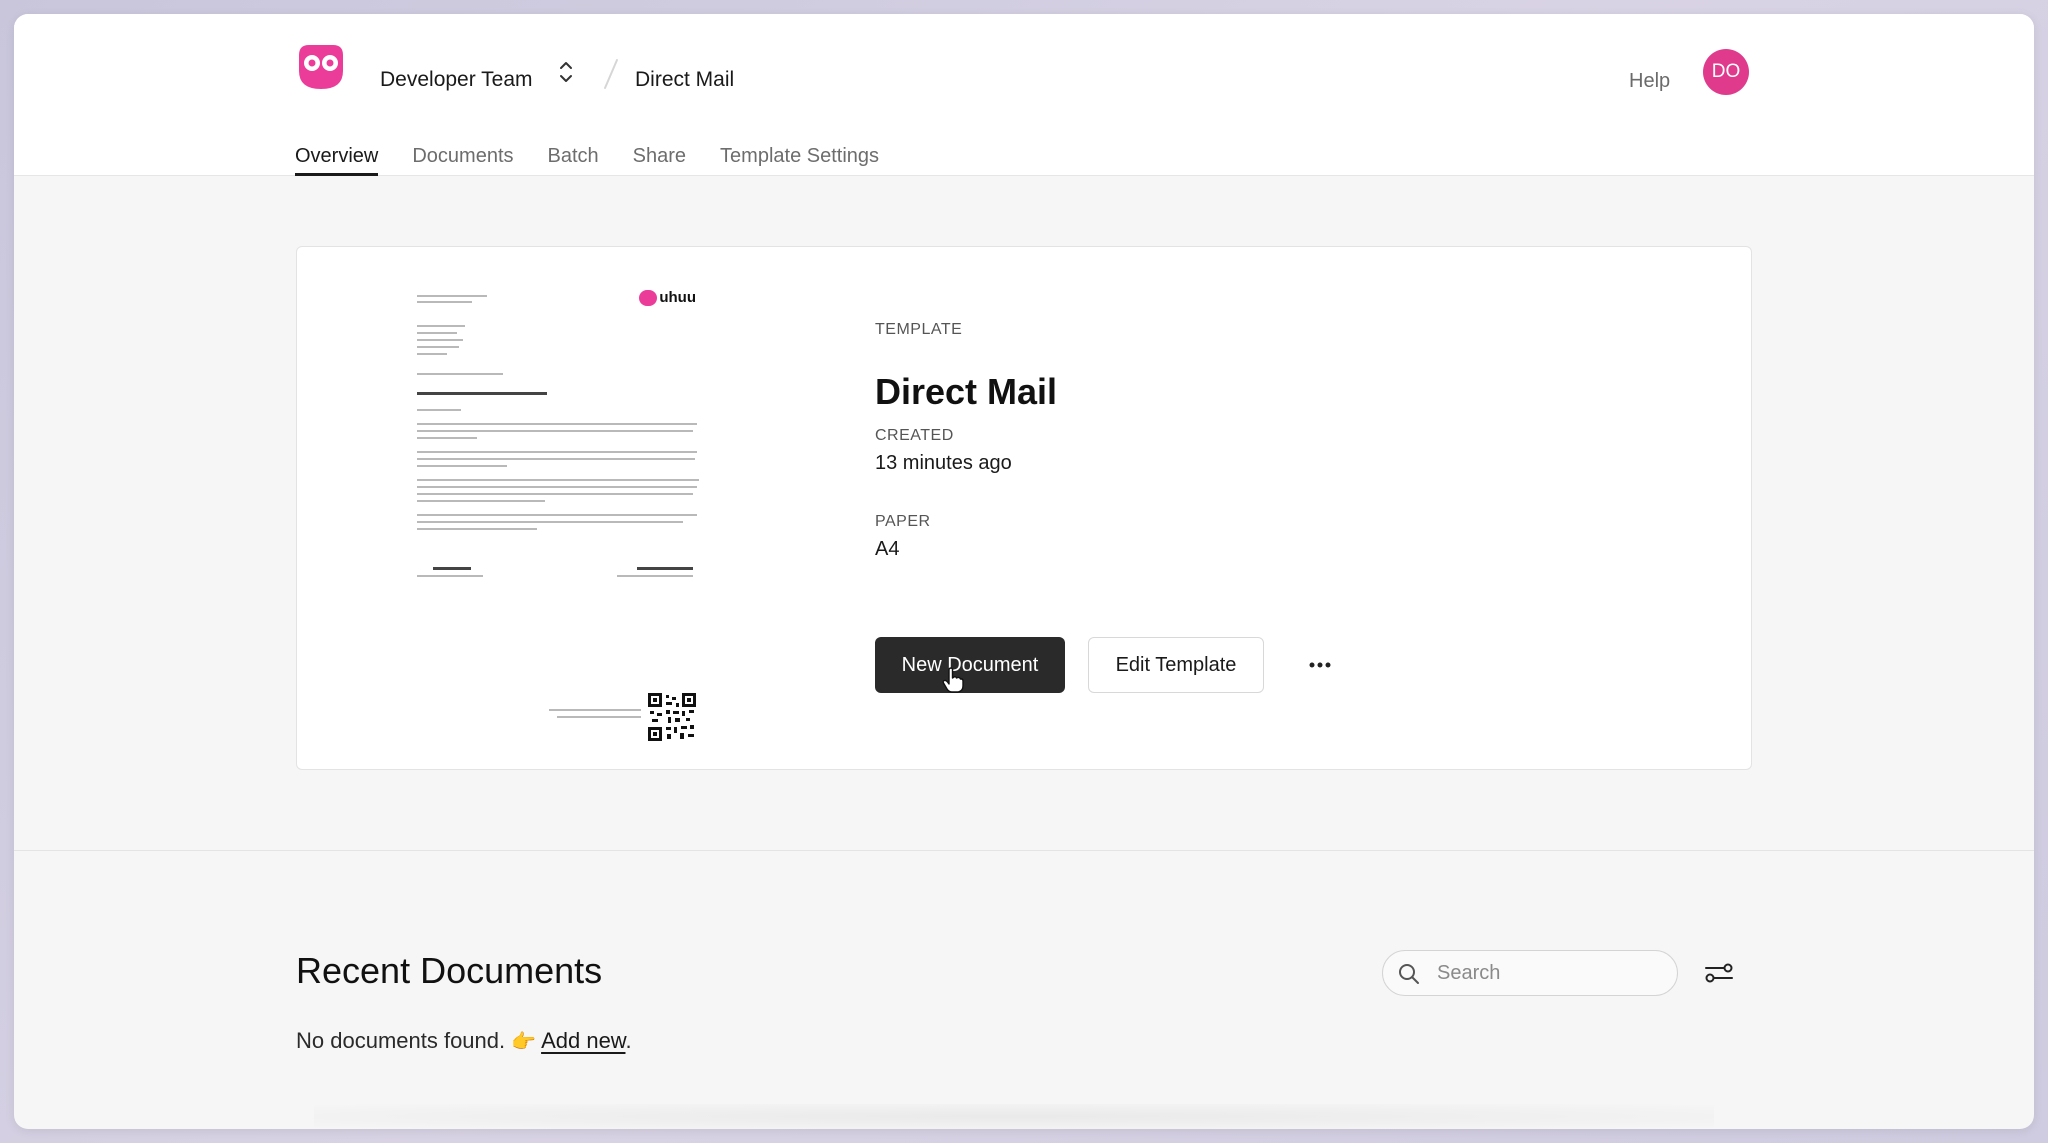  What do you see at coordinates (1014, 1116) in the screenshot?
I see `bottom-shadow` at bounding box center [1014, 1116].